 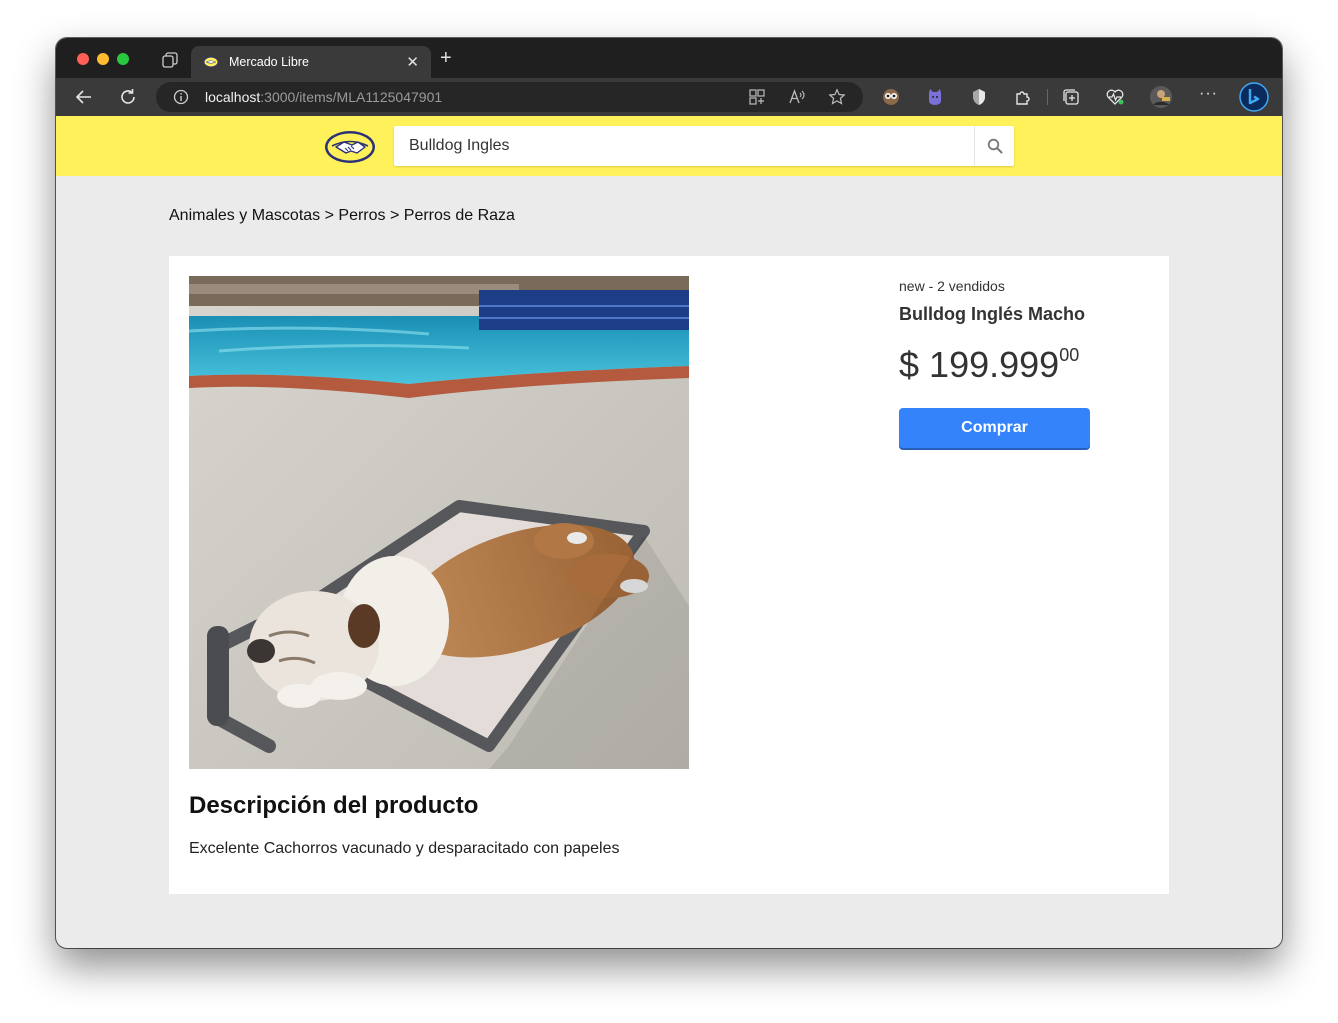 I want to click on toolbar-divider, so click(x=1047, y=97).